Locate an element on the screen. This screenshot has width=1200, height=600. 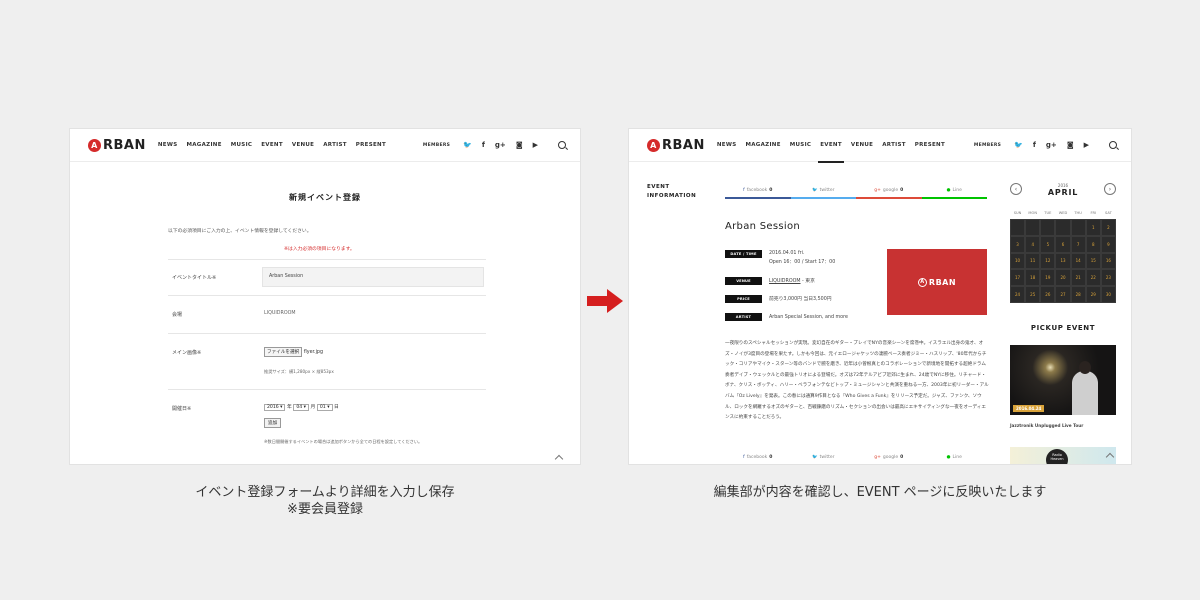
nav-right: MEMBERS 🐦 f g+ ◙ ▶ is located at coordinates (1045, 145).